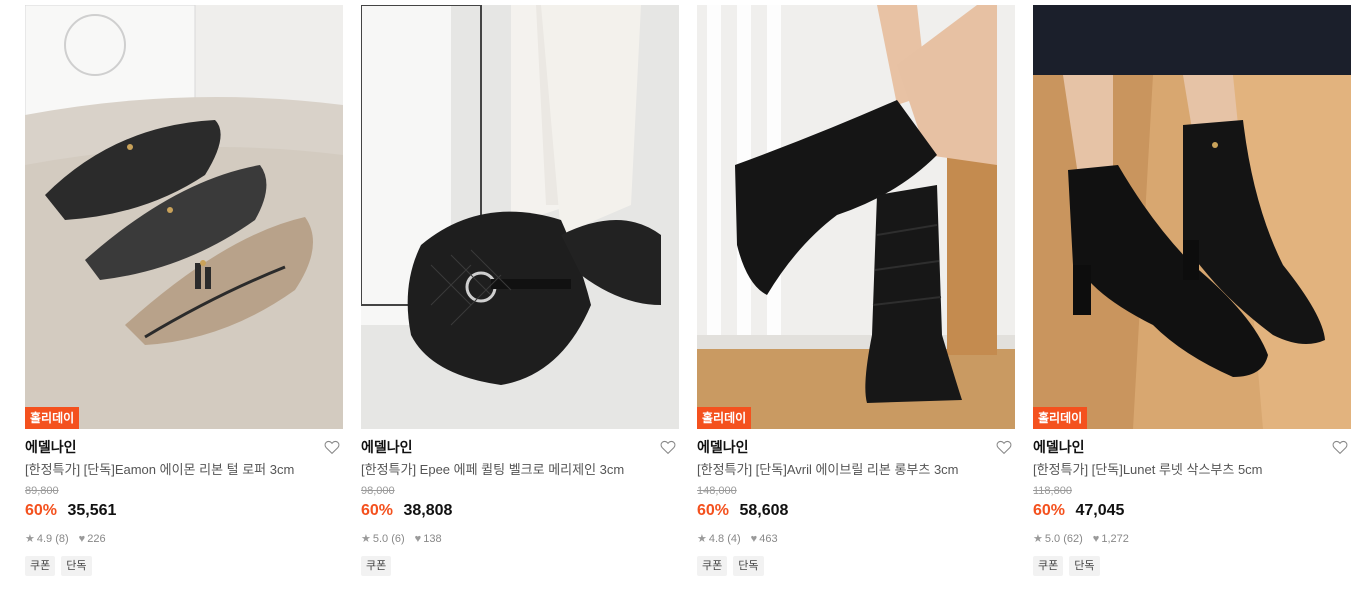 This screenshot has width=1357, height=600. I want to click on product-name: [한정특가] [단독]Lunet 루넷 삭스부츠 5cm, so click(1192, 470).